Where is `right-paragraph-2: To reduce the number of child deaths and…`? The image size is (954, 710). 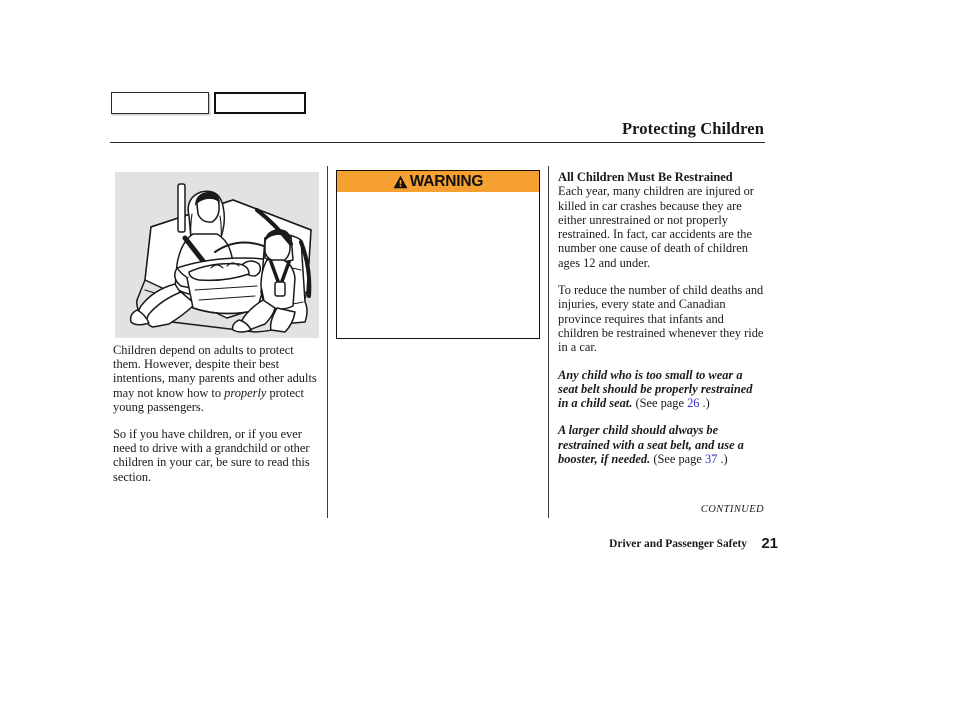 right-paragraph-2: To reduce the number of child deaths and… is located at coordinates (661, 319).